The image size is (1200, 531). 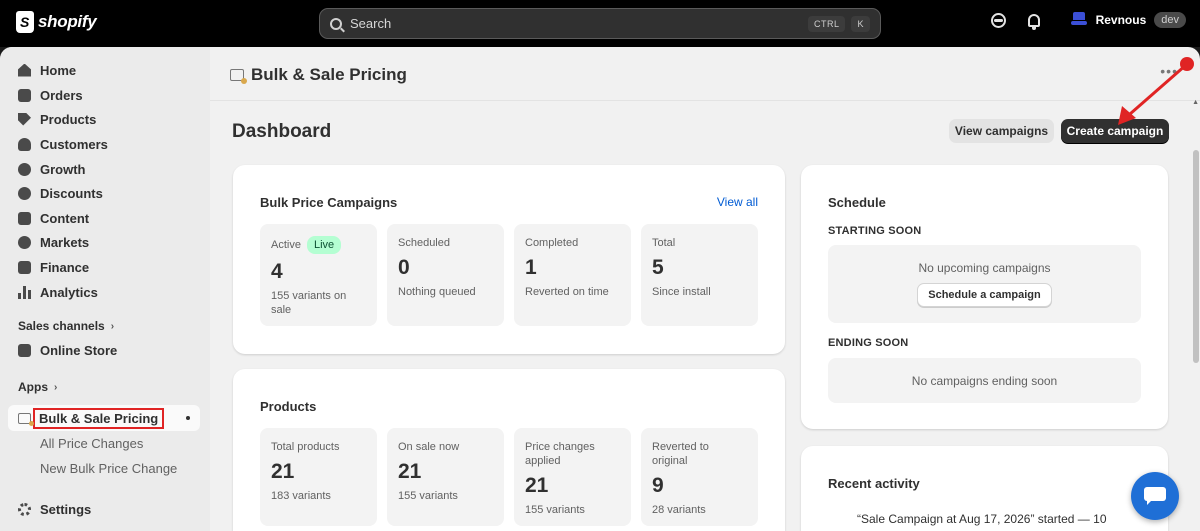 I want to click on sidebar-item-label: Content, so click(x=65, y=218).